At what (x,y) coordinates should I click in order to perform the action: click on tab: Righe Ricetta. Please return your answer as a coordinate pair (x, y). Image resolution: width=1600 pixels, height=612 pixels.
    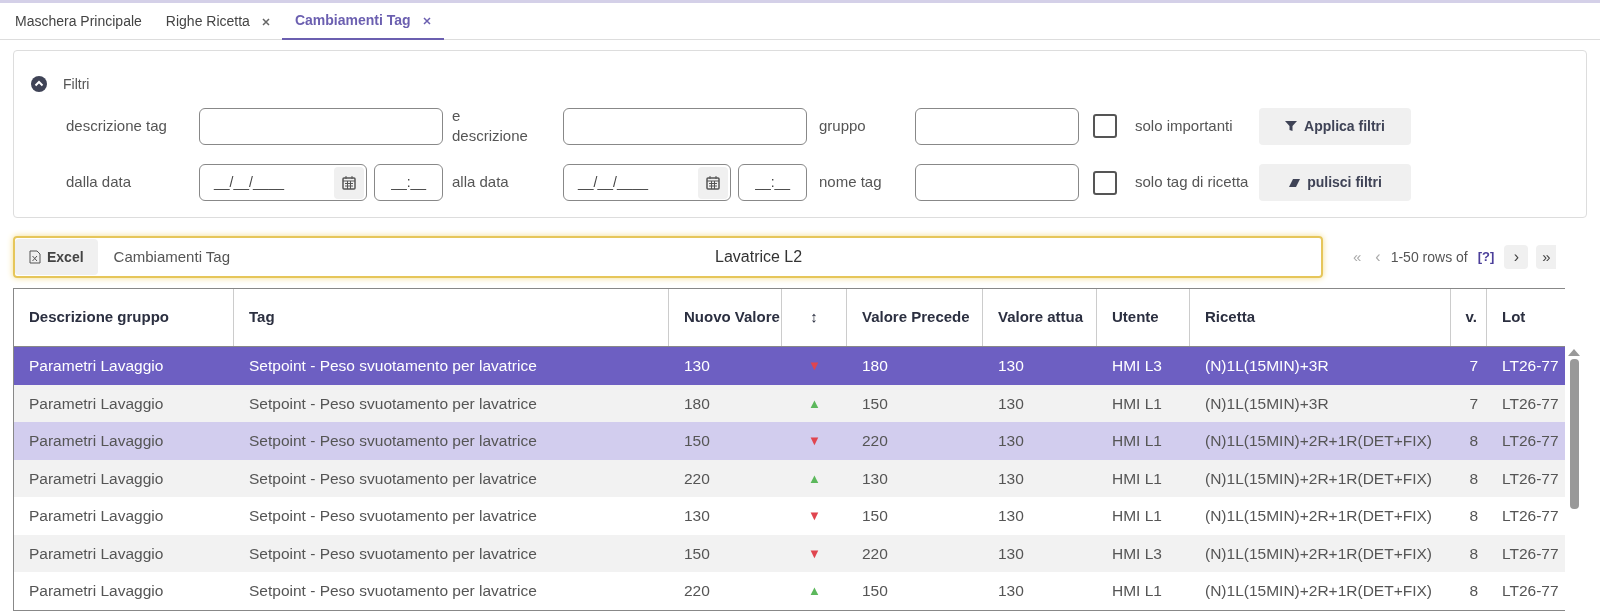
    Looking at the image, I should click on (207, 21).